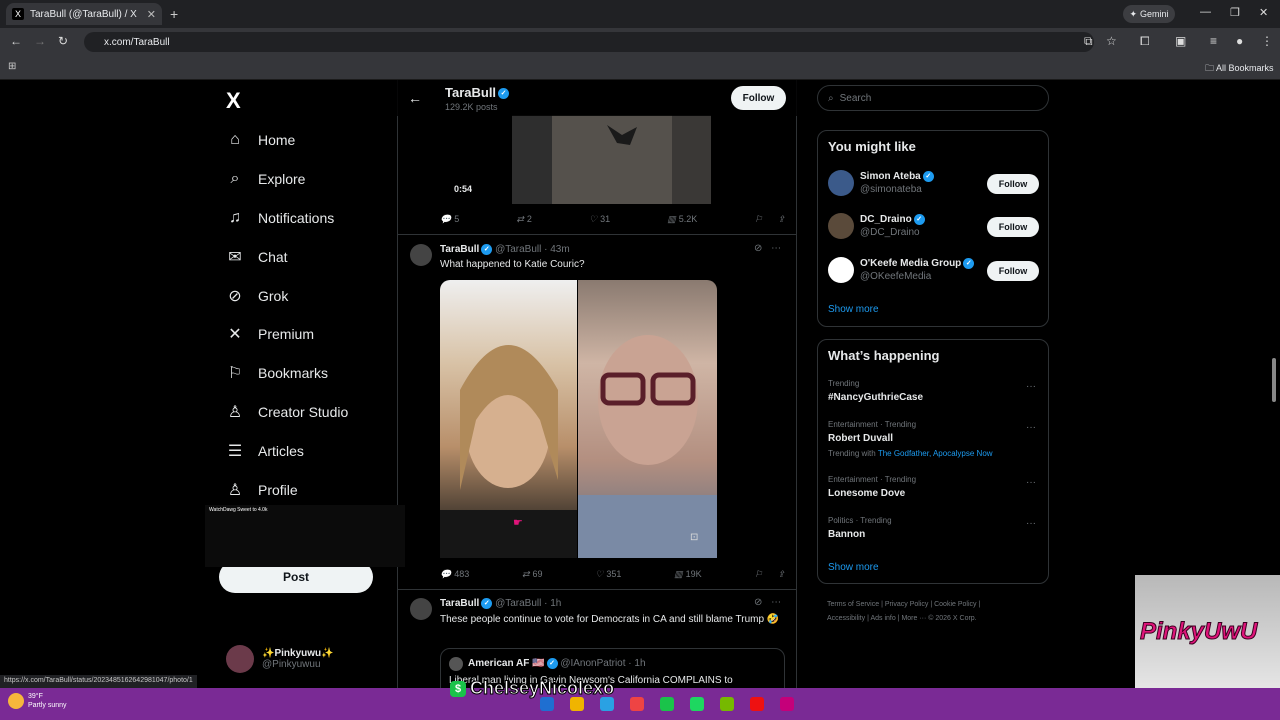 Image resolution: width=1280 pixels, height=720 pixels. I want to click on sidebar-item-explore: ⌕ Explore, so click(266, 179).